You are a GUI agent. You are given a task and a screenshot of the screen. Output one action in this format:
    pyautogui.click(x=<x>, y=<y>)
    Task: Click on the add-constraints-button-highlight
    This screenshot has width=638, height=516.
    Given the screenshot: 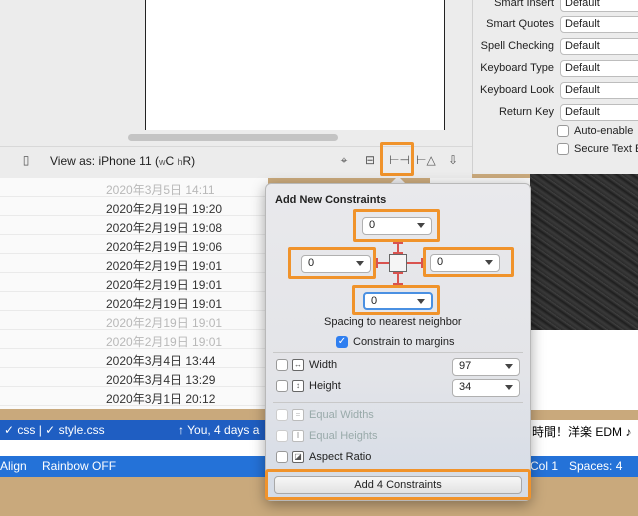 What is the action you would take?
    pyautogui.click(x=397, y=159)
    